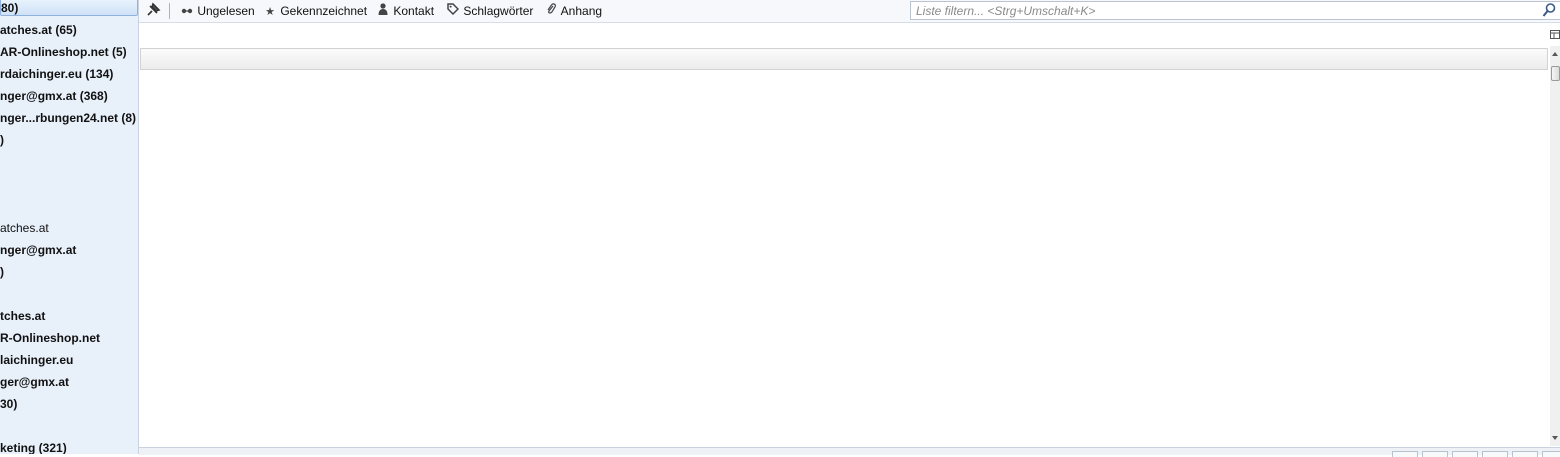 The image size is (1560, 457). What do you see at coordinates (33, 447) in the screenshot?
I see `folder-label: keting (321)` at bounding box center [33, 447].